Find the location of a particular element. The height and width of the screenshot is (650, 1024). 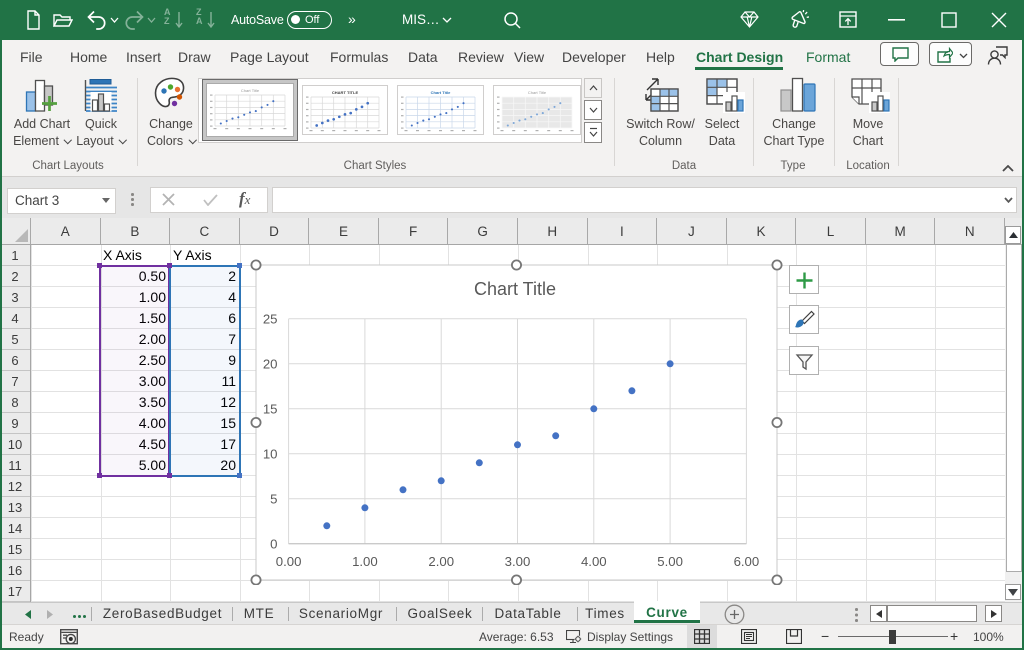

svg-text: 20 is located at coordinates (270, 364).